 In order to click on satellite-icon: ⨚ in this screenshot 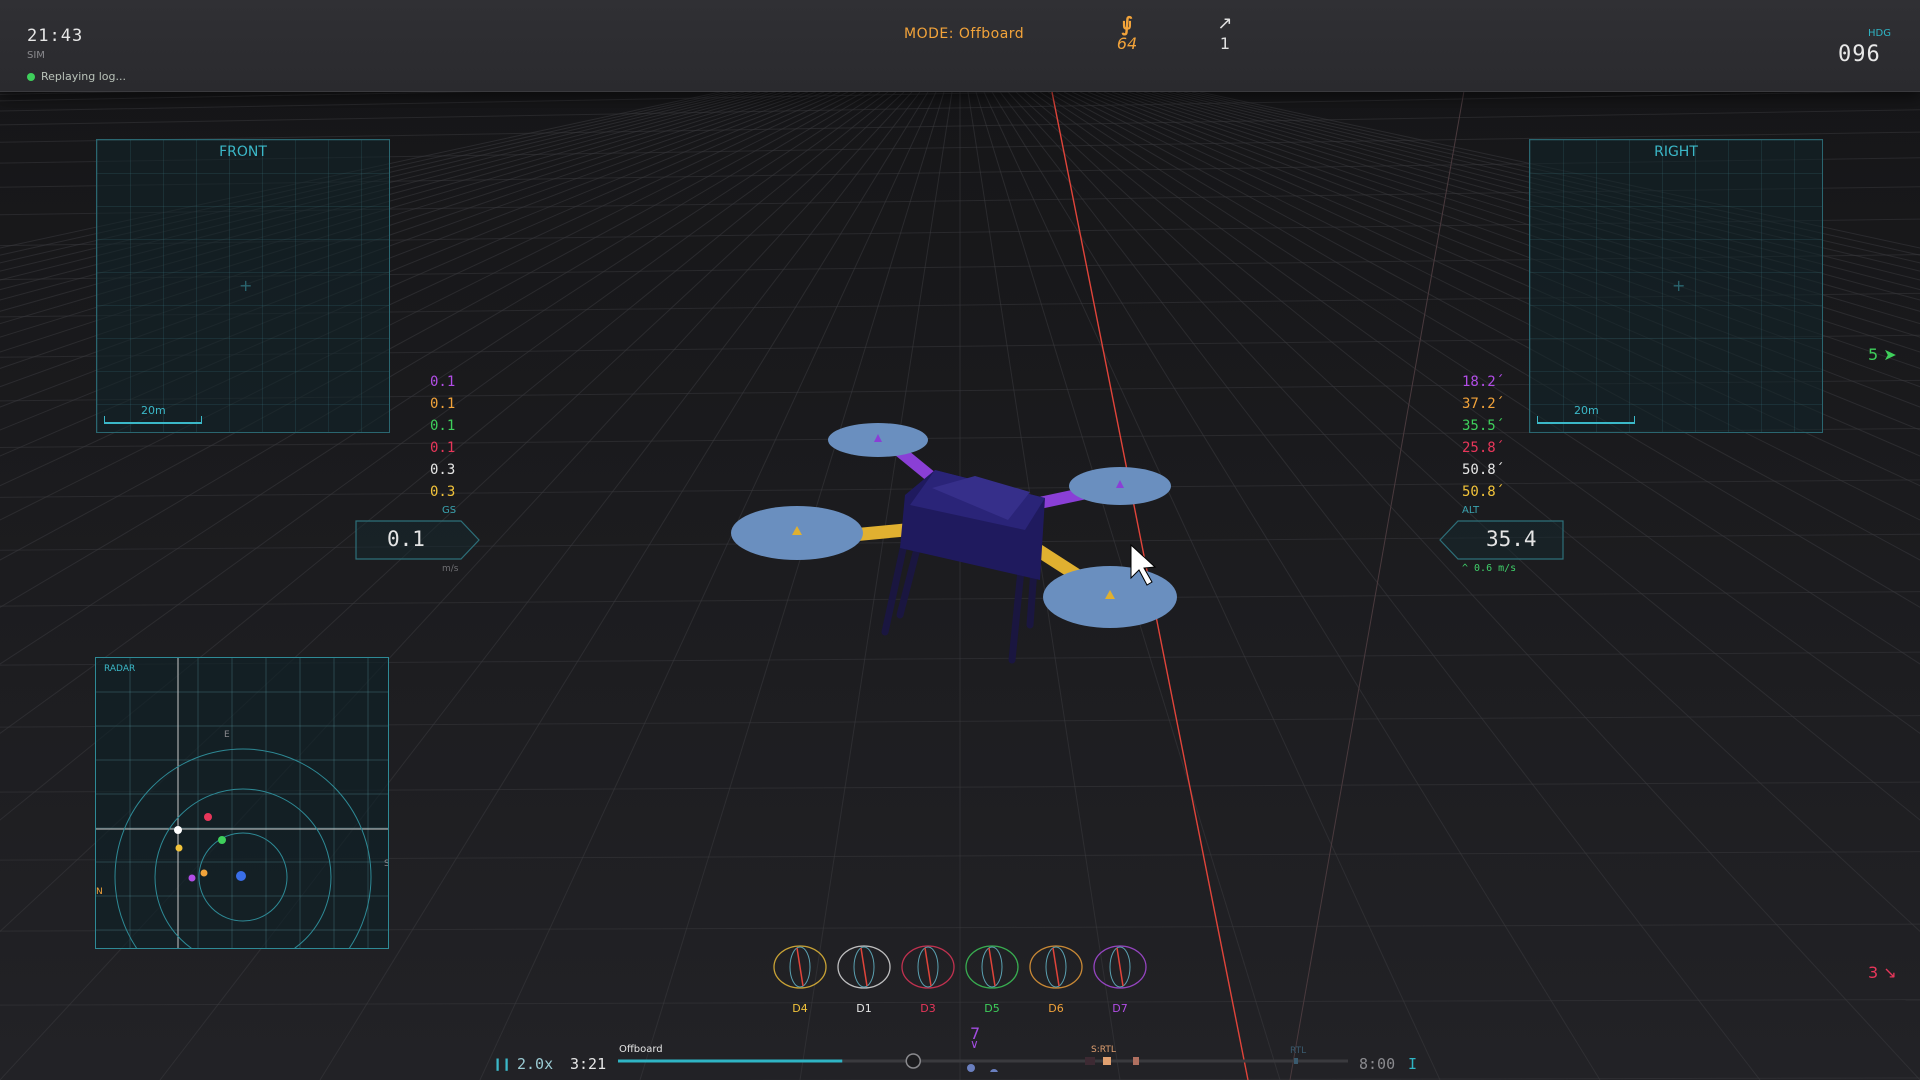, I will do `click(1127, 24)`.